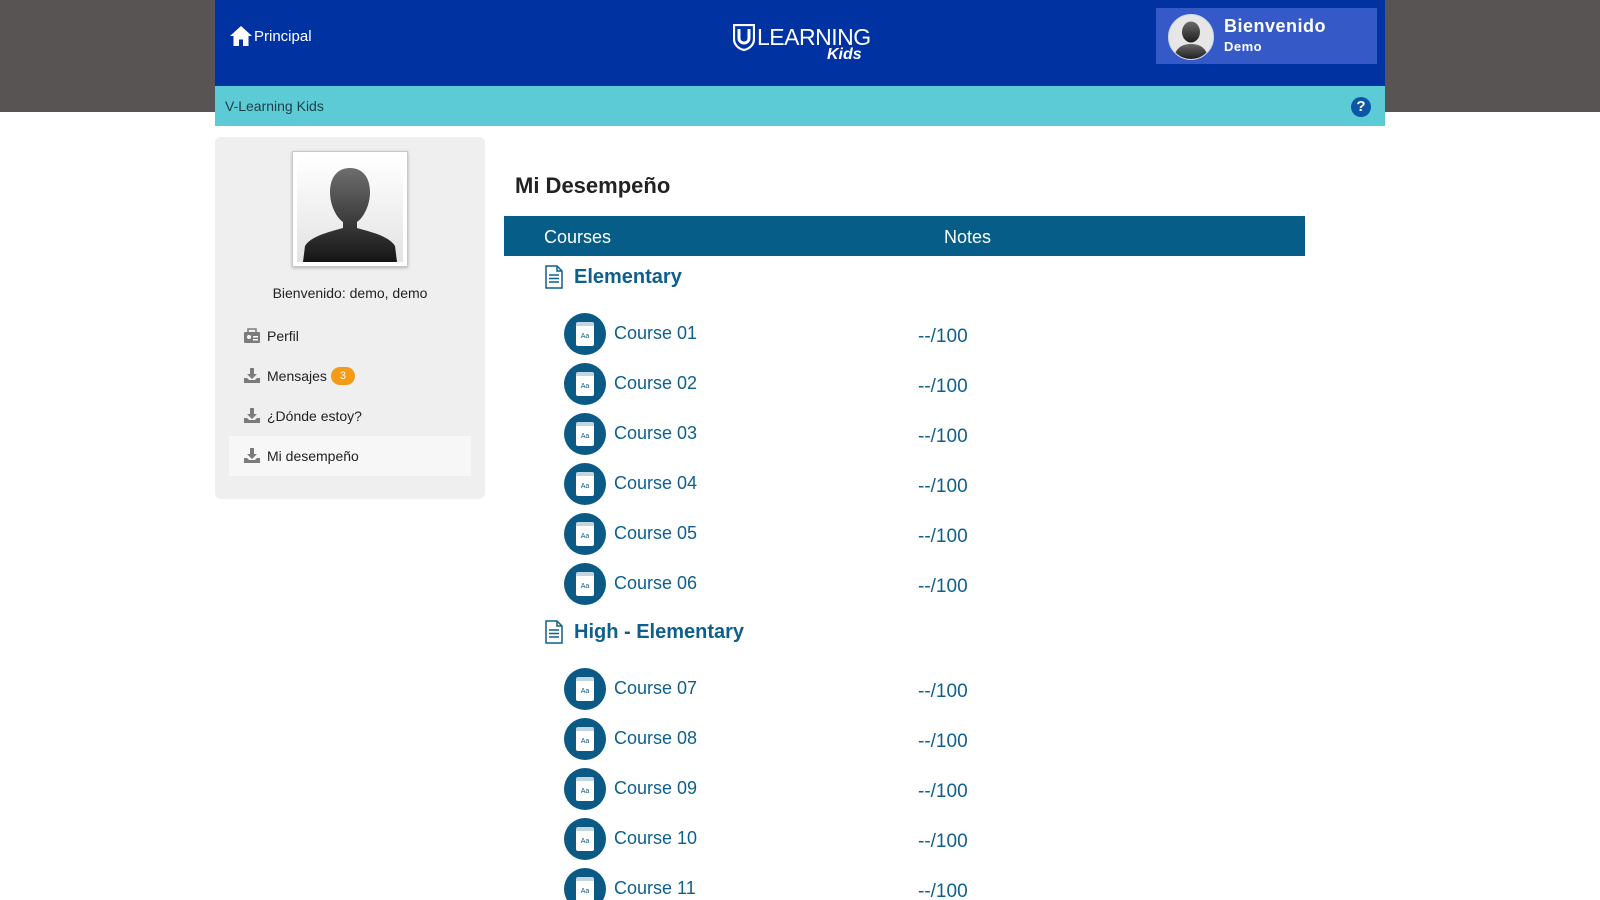 The image size is (1600, 900). I want to click on user-menu: Bienvenido Demo, so click(1266, 36).